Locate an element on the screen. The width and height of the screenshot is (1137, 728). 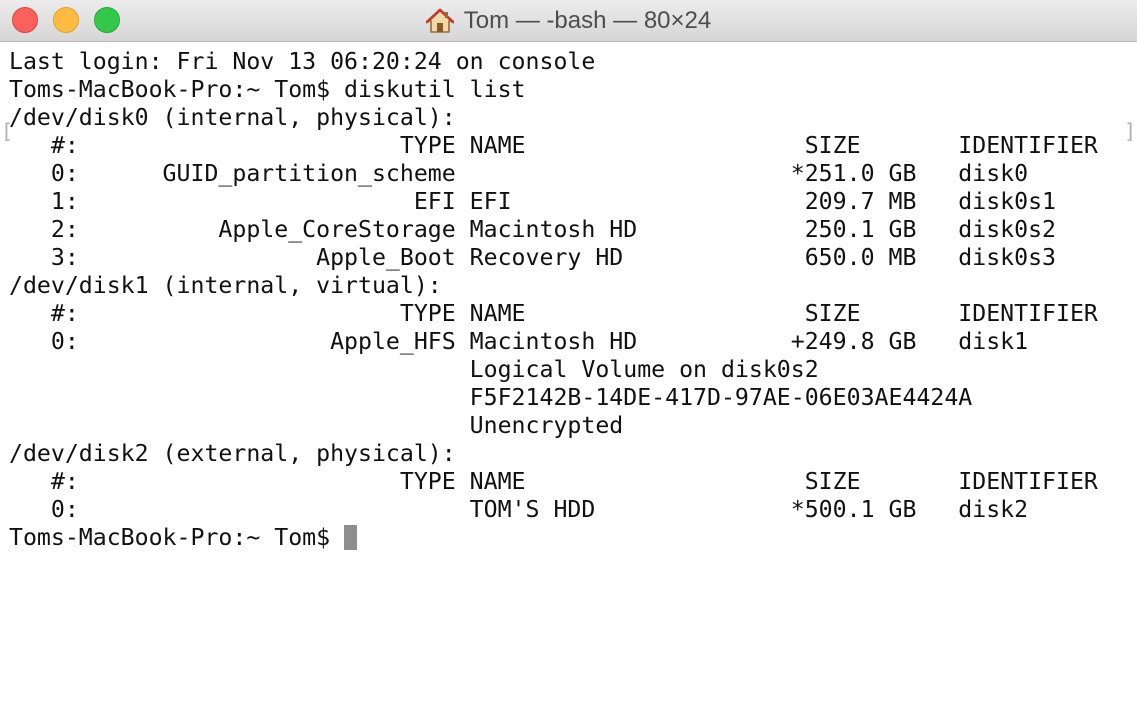
output-line: 0: GUID_partition_scheme *251.0 GB disk0 is located at coordinates (519, 173).